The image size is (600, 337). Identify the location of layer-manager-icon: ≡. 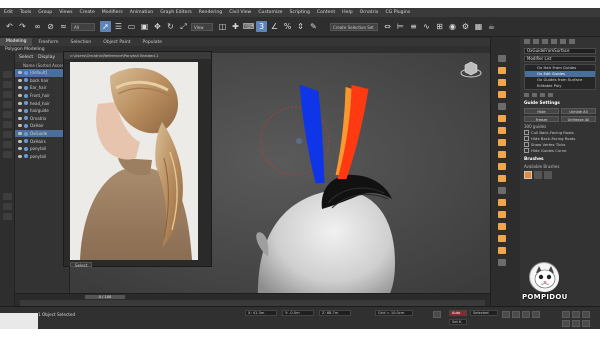
(413, 26).